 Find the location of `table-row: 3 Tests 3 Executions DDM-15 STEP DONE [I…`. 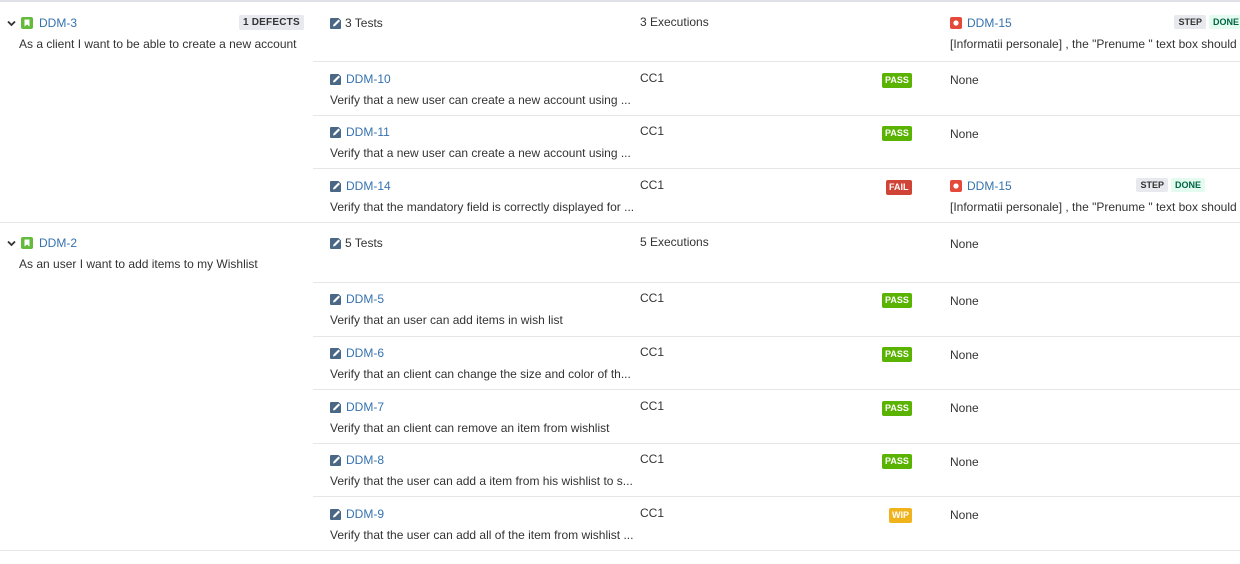

table-row: 3 Tests 3 Executions DDM-15 STEP DONE [I… is located at coordinates (776, 32).